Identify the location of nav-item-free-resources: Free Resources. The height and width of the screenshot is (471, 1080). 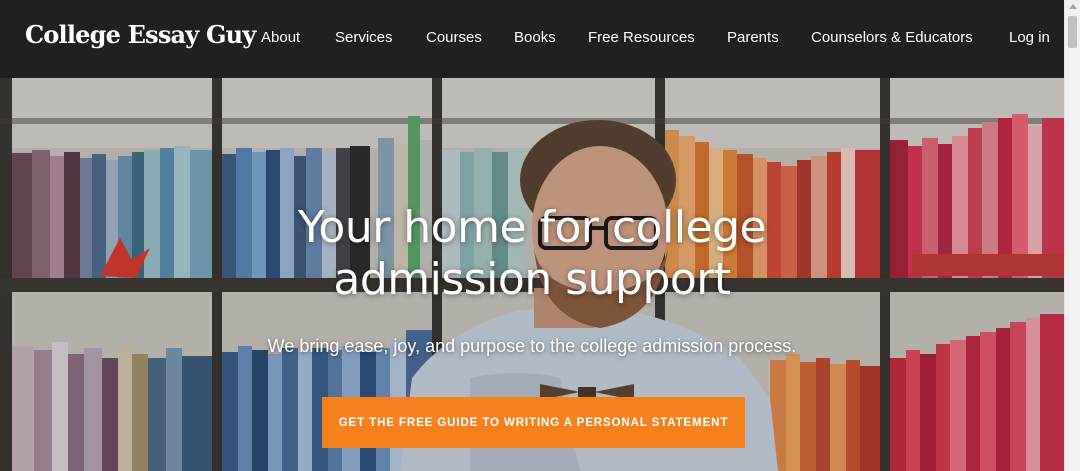
(641, 37).